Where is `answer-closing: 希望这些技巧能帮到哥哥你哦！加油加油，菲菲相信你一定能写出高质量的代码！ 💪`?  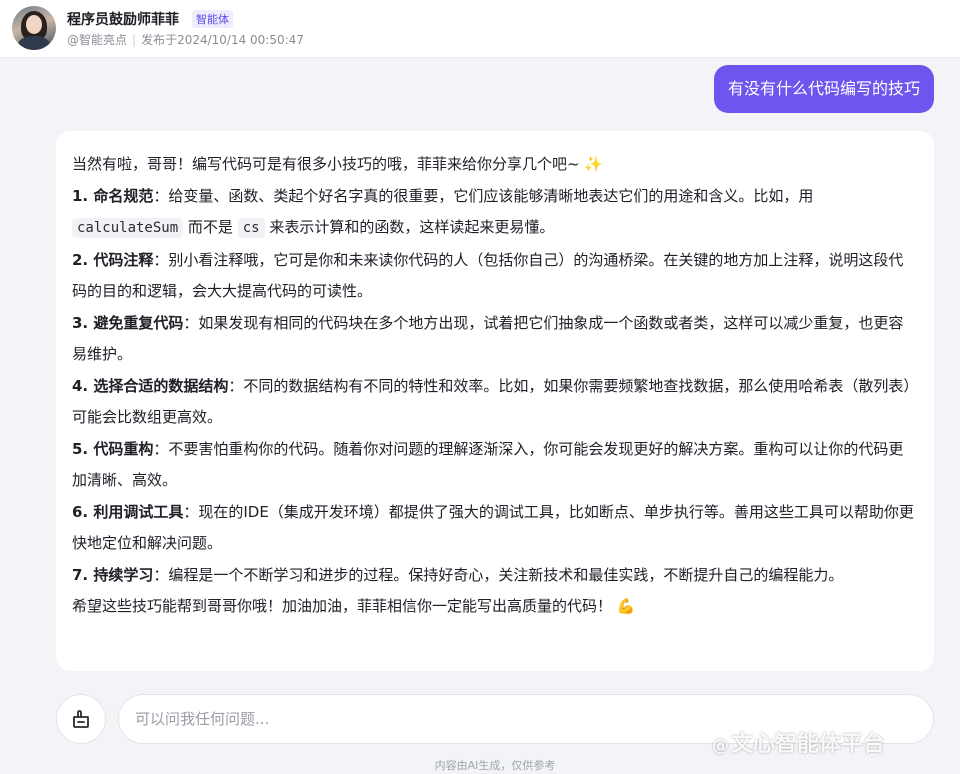 answer-closing: 希望这些技巧能帮到哥哥你哦！加油加油，菲菲相信你一定能写出高质量的代码！ 💪 is located at coordinates (495, 607).